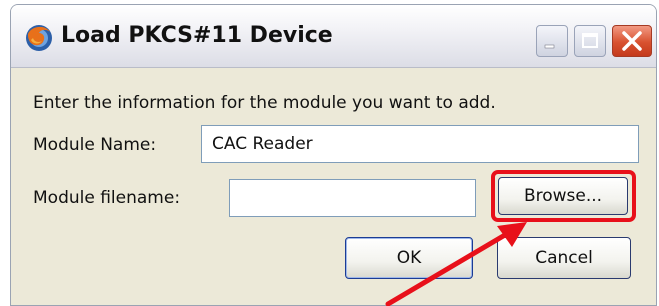  I want to click on annotation-arrow, so click(456, 264).